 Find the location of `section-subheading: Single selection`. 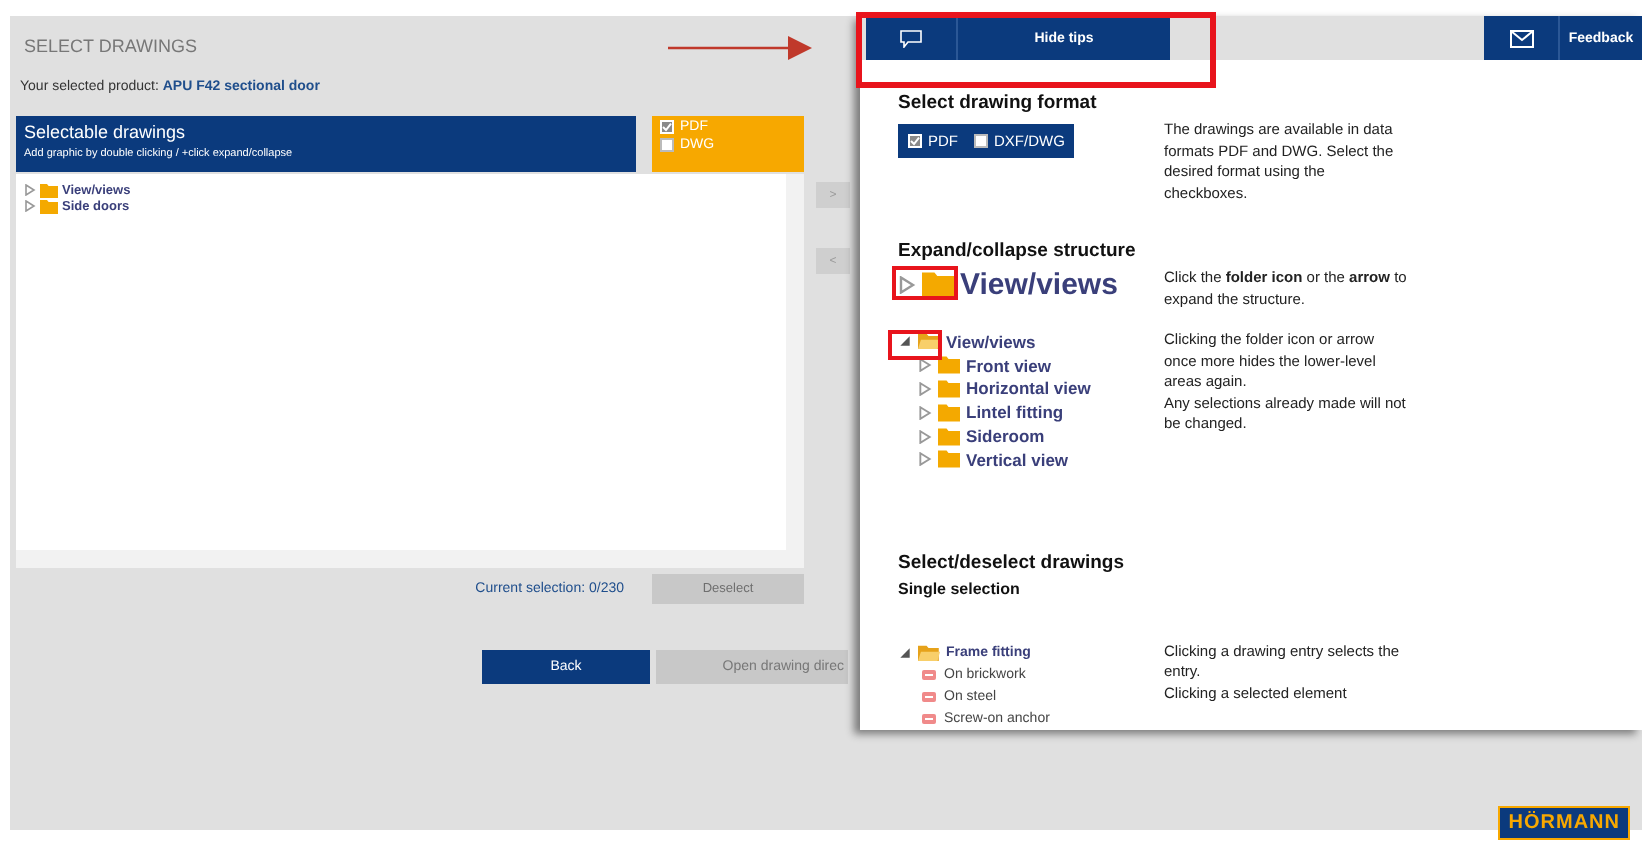

section-subheading: Single selection is located at coordinates (960, 588).